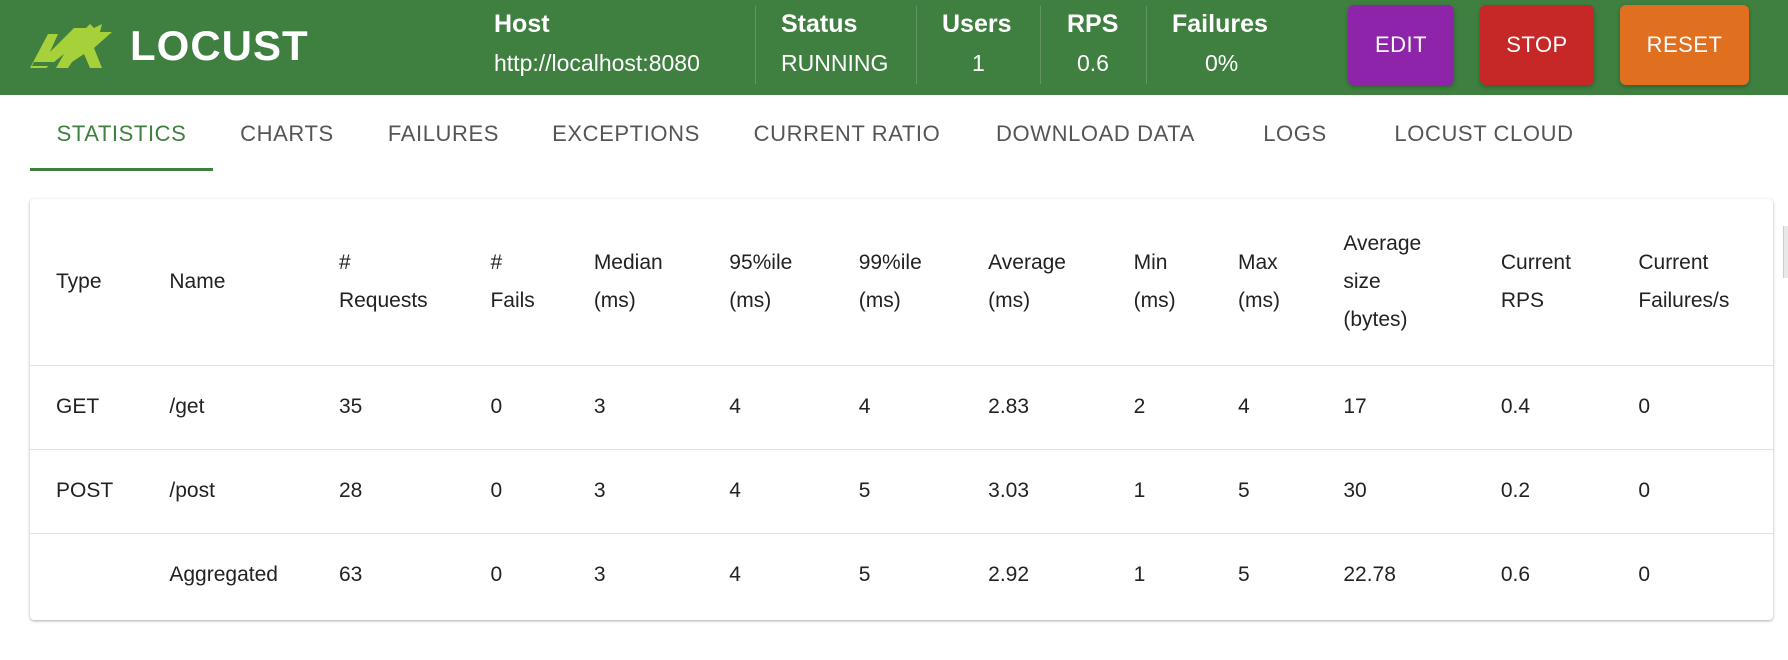  What do you see at coordinates (819, 24) in the screenshot?
I see `stat-status-label: Status` at bounding box center [819, 24].